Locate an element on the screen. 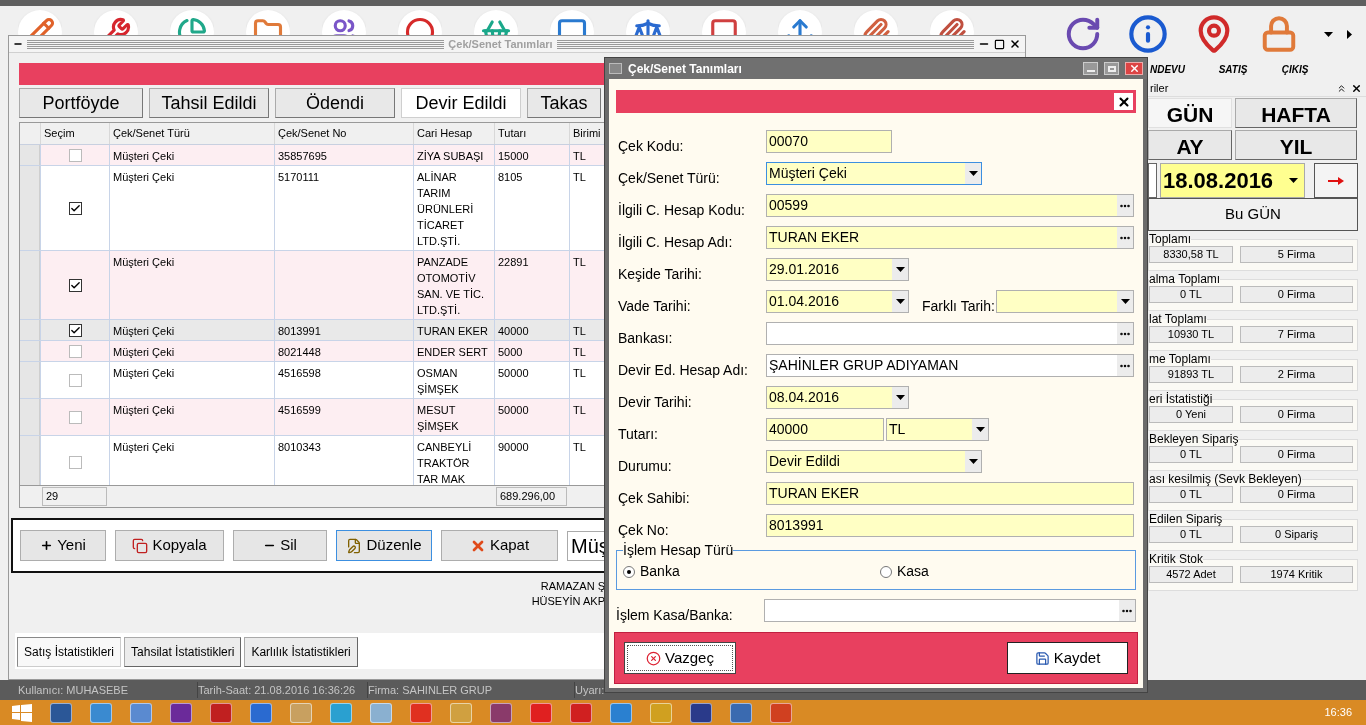 The image size is (1366, 725). input-field: 01.04.2016 is located at coordinates (837, 301).